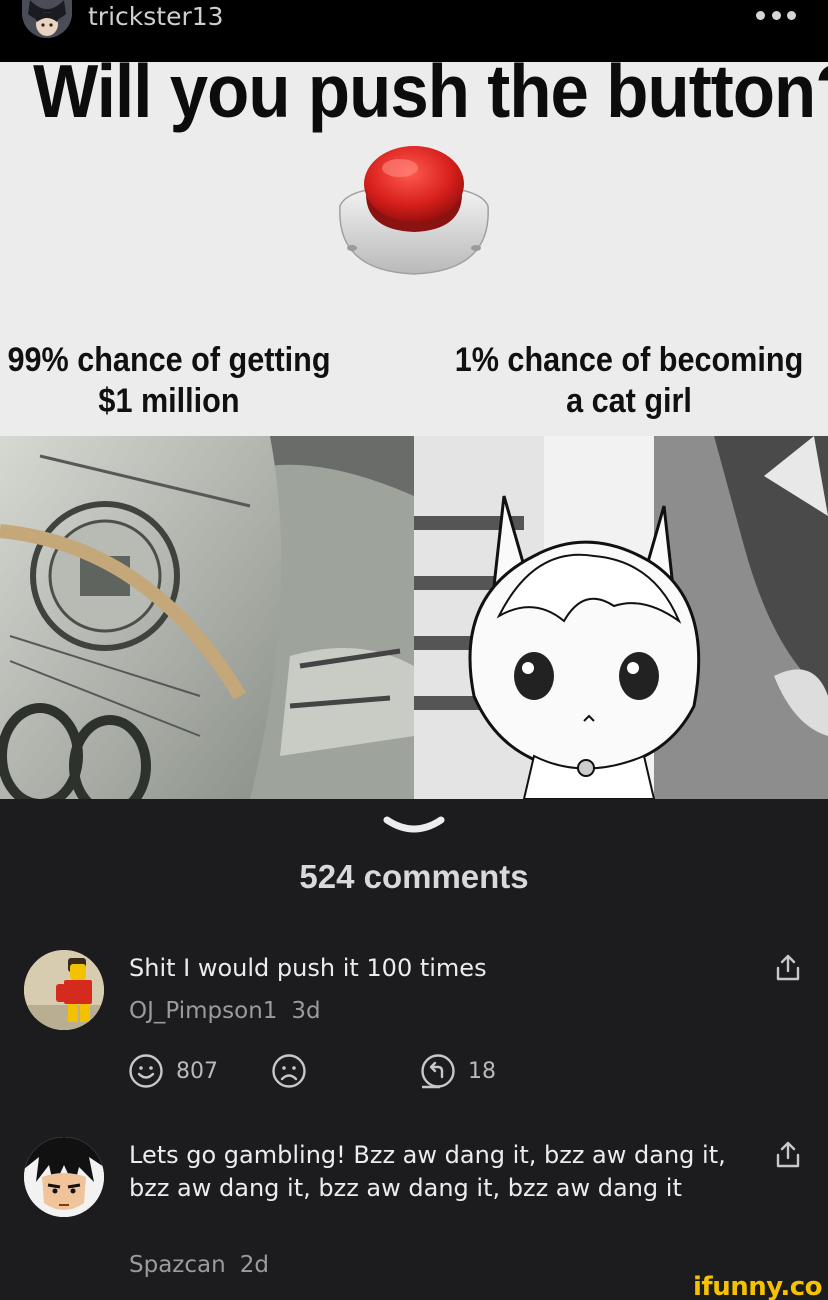 This screenshot has height=1300, width=828. I want to click on chevron-down-icon, so click(414, 825).